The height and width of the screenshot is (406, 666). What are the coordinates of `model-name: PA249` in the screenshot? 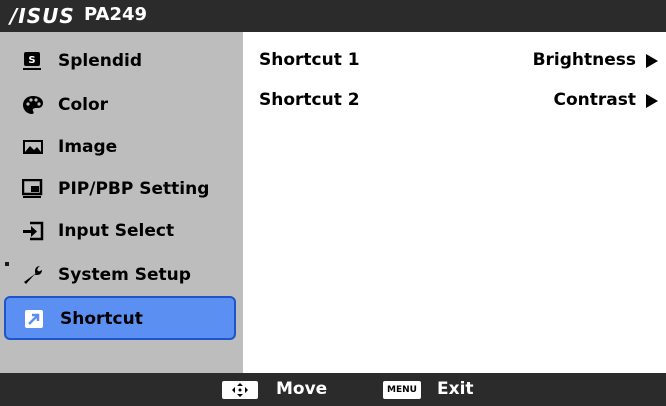 It's located at (116, 14).